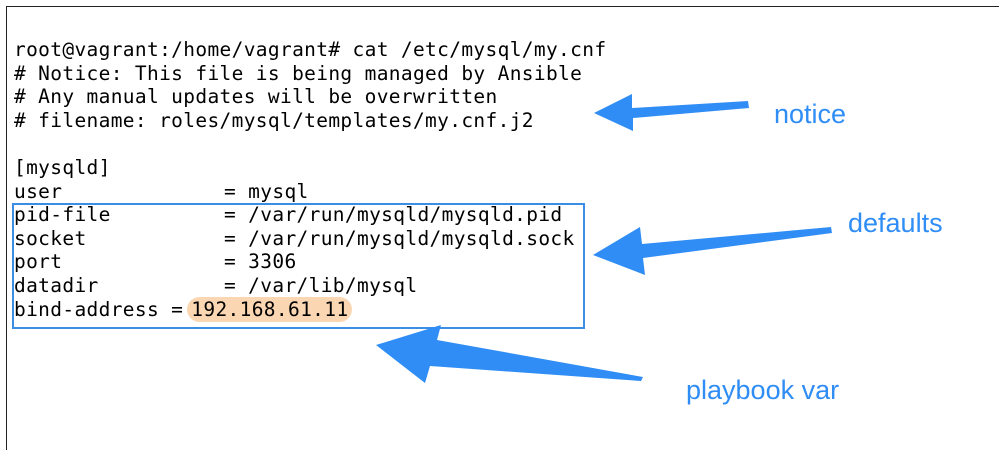 The width and height of the screenshot is (999, 450). I want to click on notice-arrow, so click(671, 112).